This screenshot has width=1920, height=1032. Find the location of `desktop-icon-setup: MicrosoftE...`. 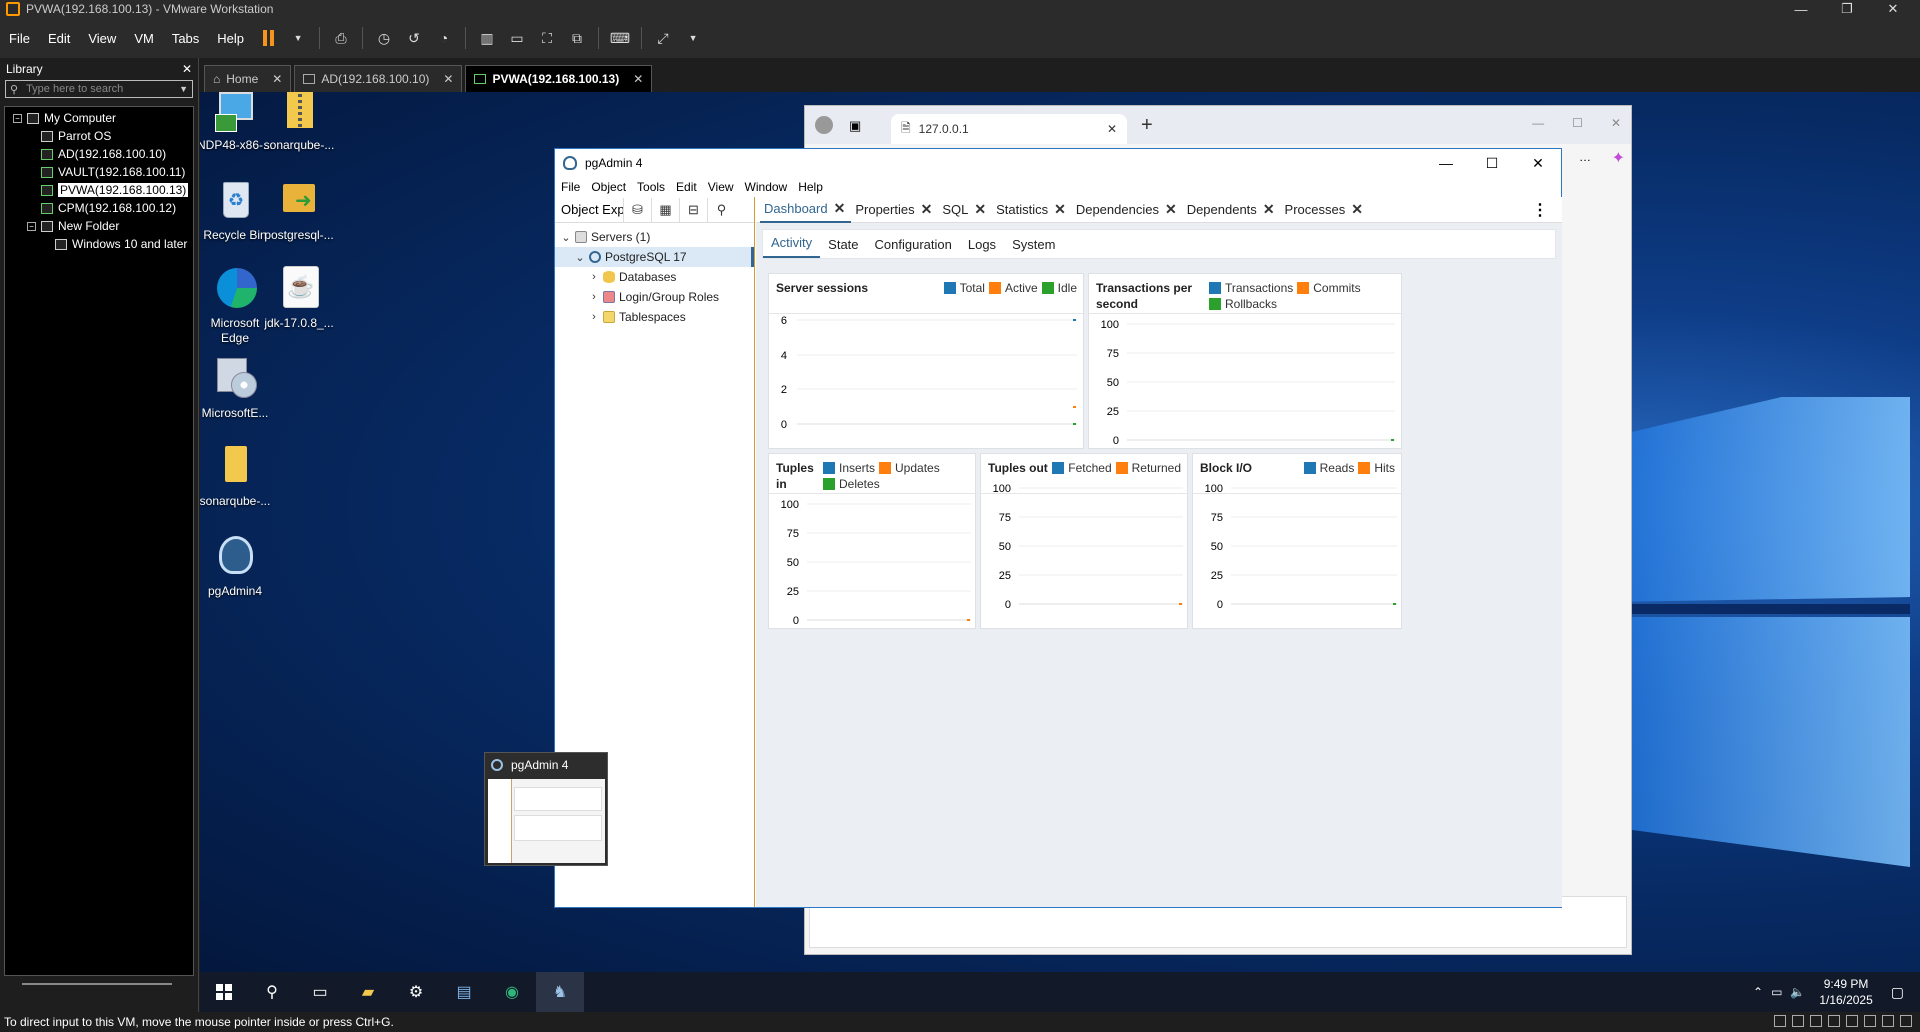

desktop-icon-setup: MicrosoftE... is located at coordinates (237, 387).